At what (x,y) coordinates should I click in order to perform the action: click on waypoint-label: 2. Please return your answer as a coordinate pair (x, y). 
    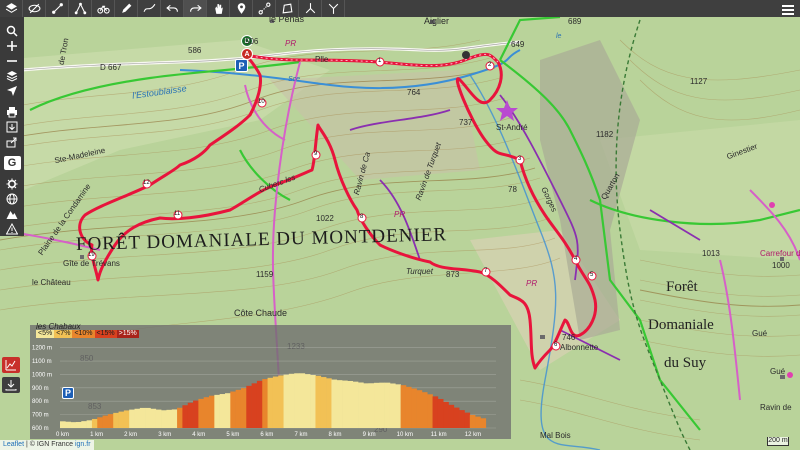
    Looking at the image, I should click on (490, 65).